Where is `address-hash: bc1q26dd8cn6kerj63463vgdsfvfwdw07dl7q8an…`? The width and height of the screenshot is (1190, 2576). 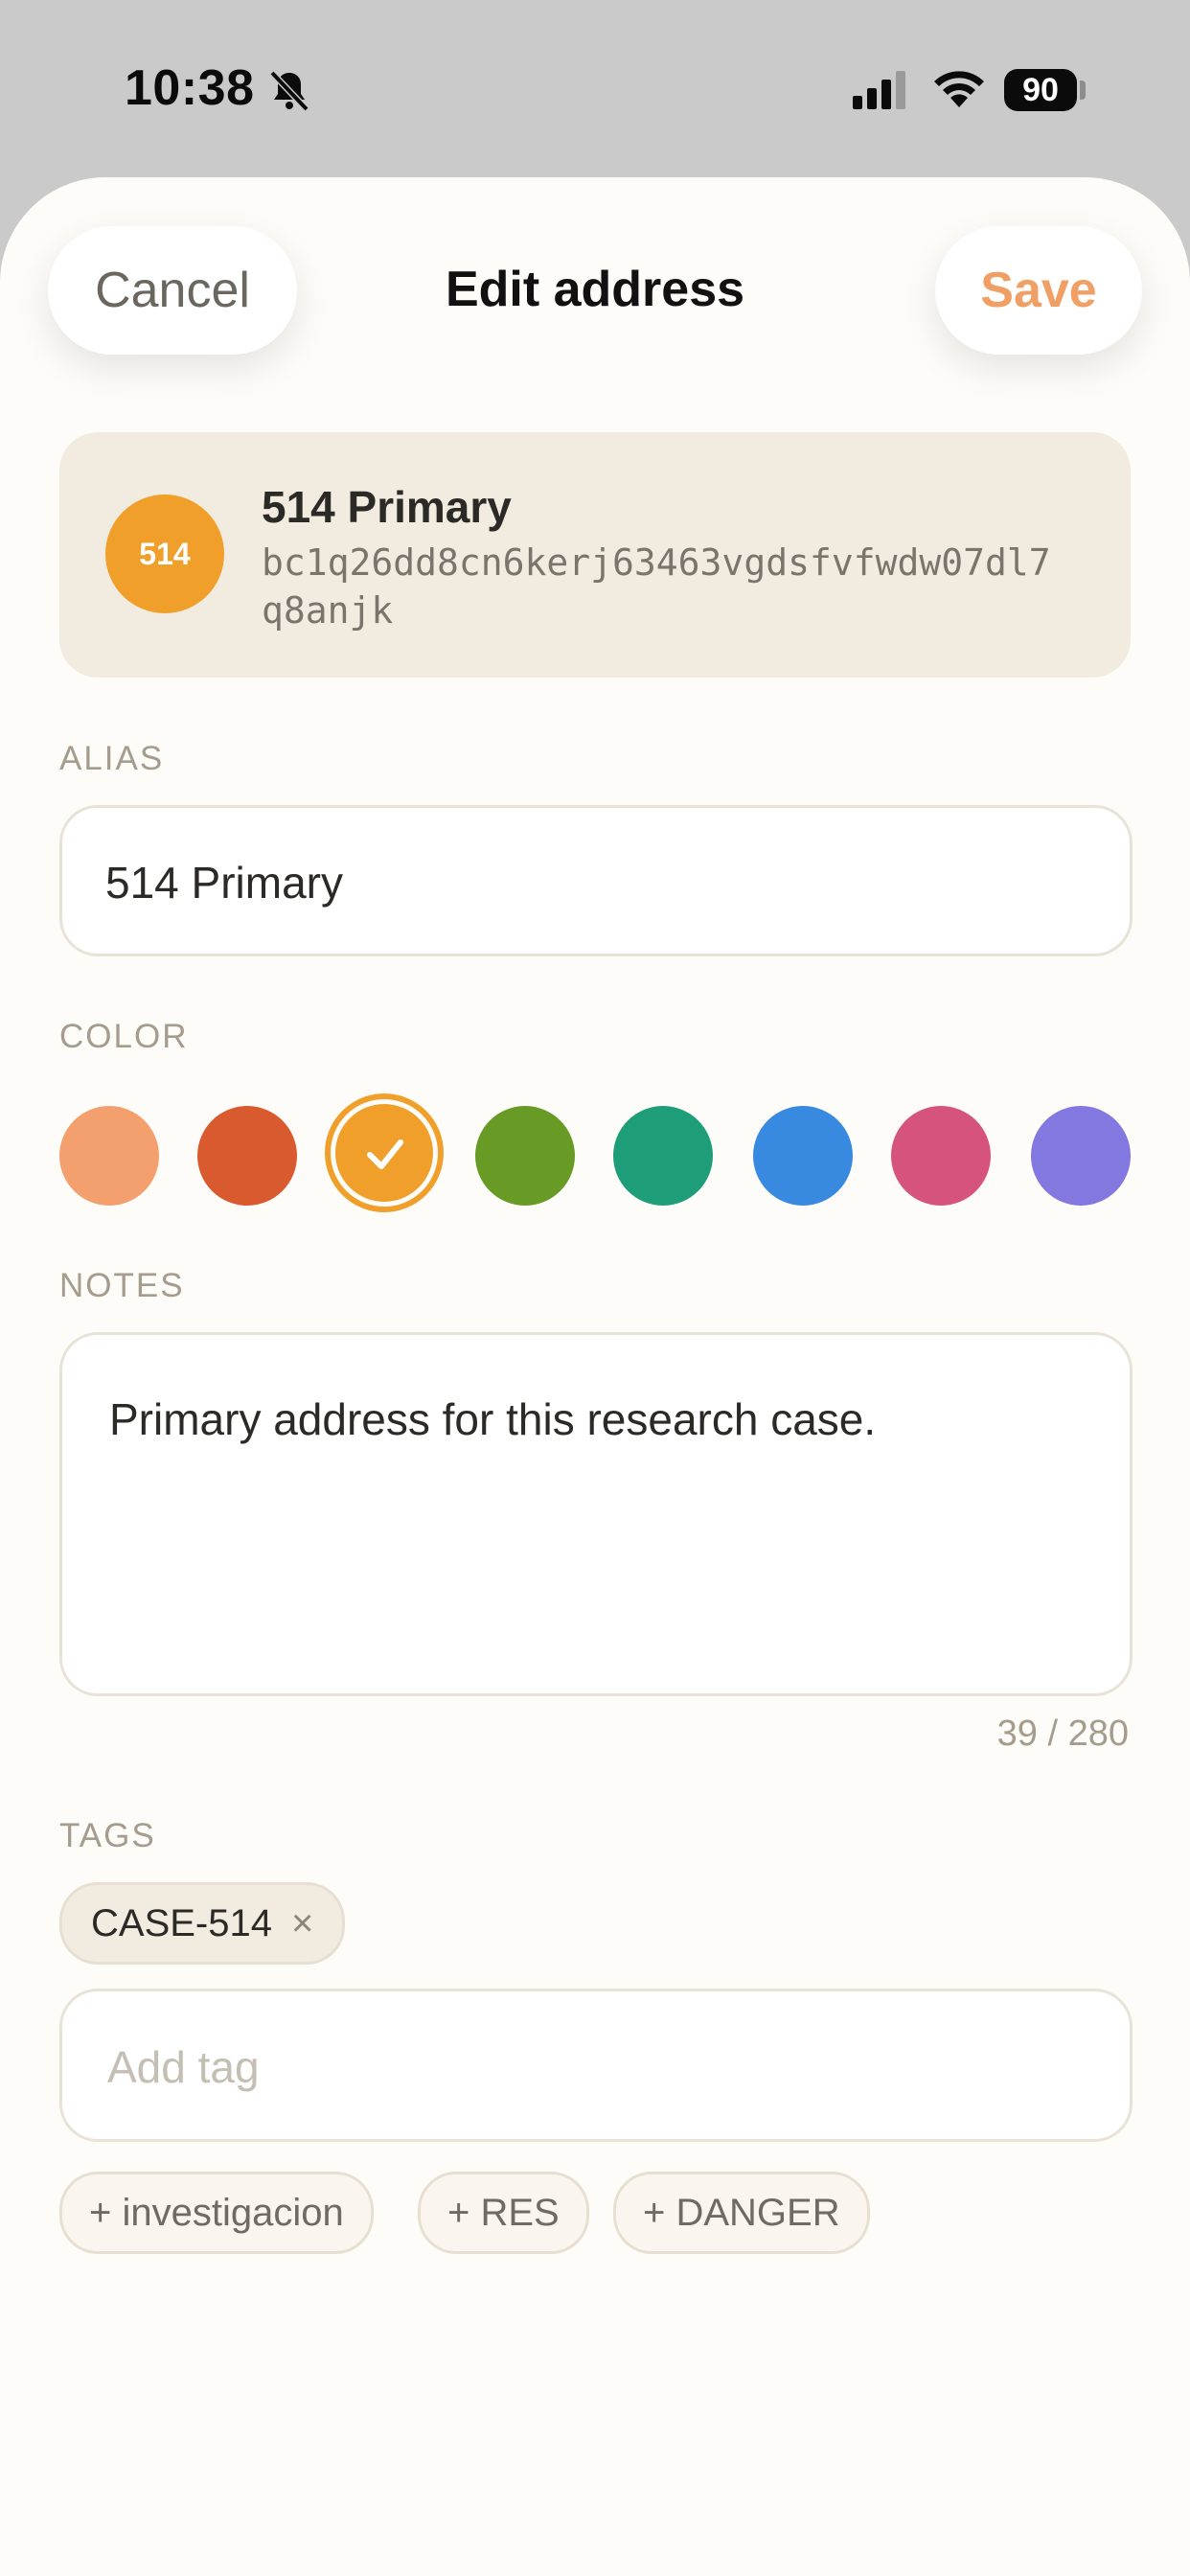
address-hash: bc1q26dd8cn6kerj63463vgdsfvfwdw07dl7q8an… is located at coordinates (656, 586).